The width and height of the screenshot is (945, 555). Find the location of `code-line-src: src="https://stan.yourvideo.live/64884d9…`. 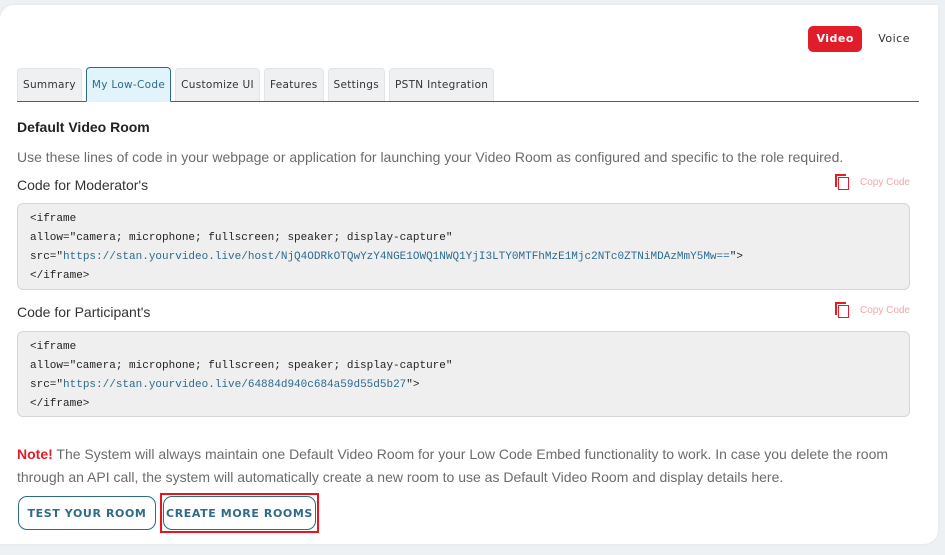

code-line-src: src="https://stan.yourvideo.live/64884d9… is located at coordinates (463, 385).